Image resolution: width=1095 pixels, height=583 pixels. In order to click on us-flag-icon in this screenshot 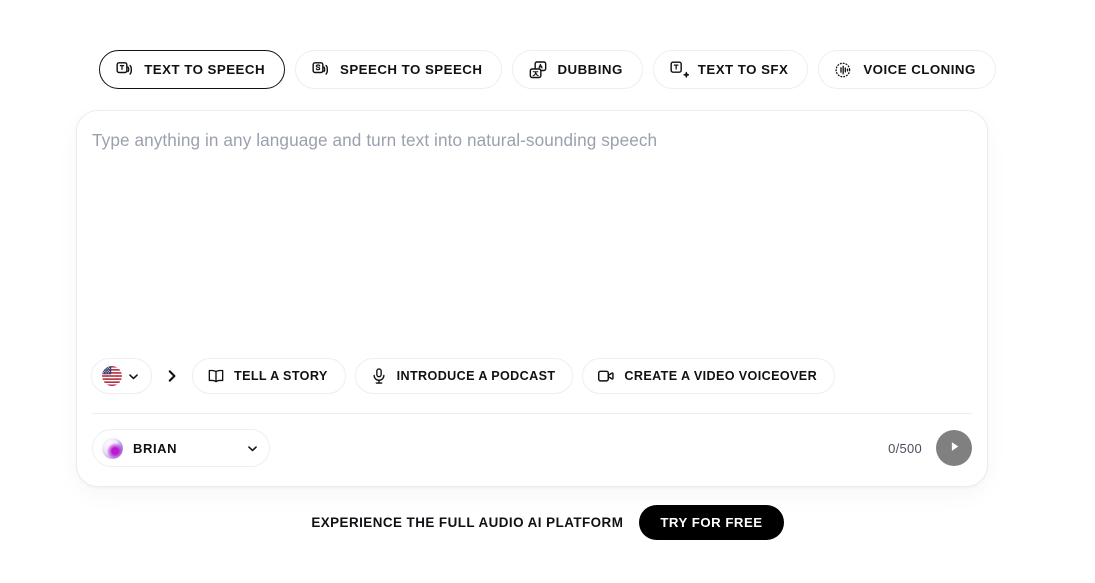, I will do `click(112, 376)`.